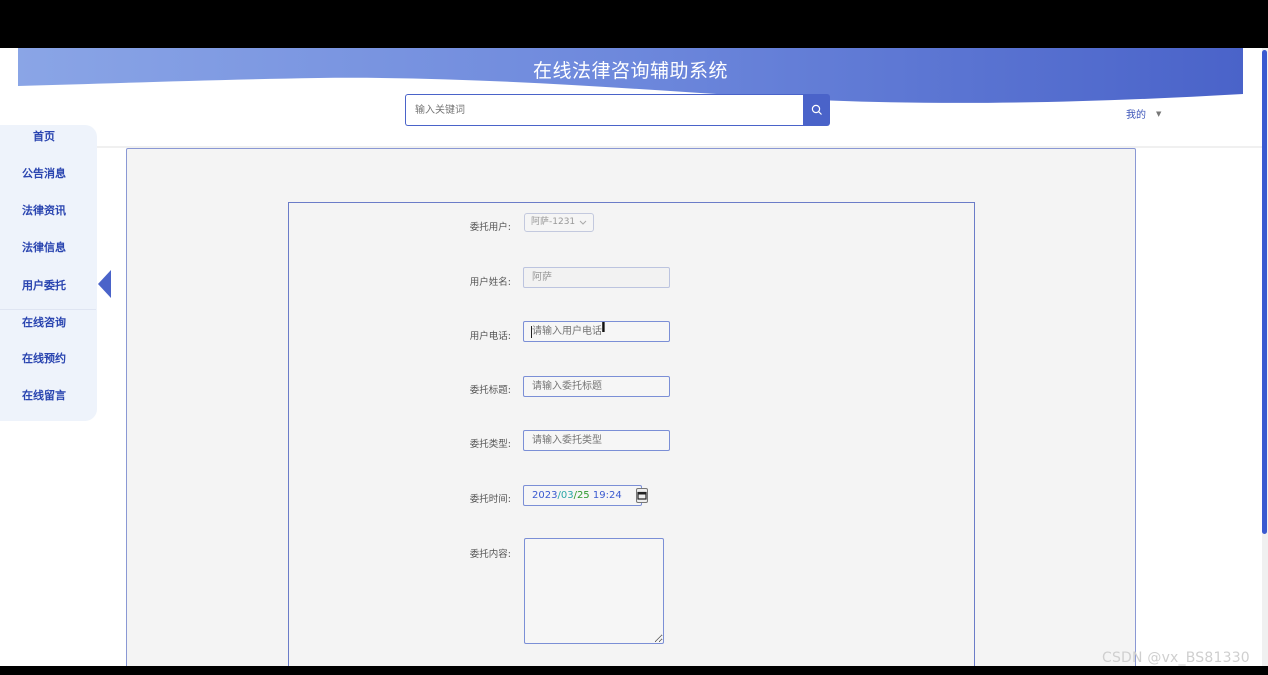  Describe the element at coordinates (545, 495) in the screenshot. I see `date-year: 2023` at that location.